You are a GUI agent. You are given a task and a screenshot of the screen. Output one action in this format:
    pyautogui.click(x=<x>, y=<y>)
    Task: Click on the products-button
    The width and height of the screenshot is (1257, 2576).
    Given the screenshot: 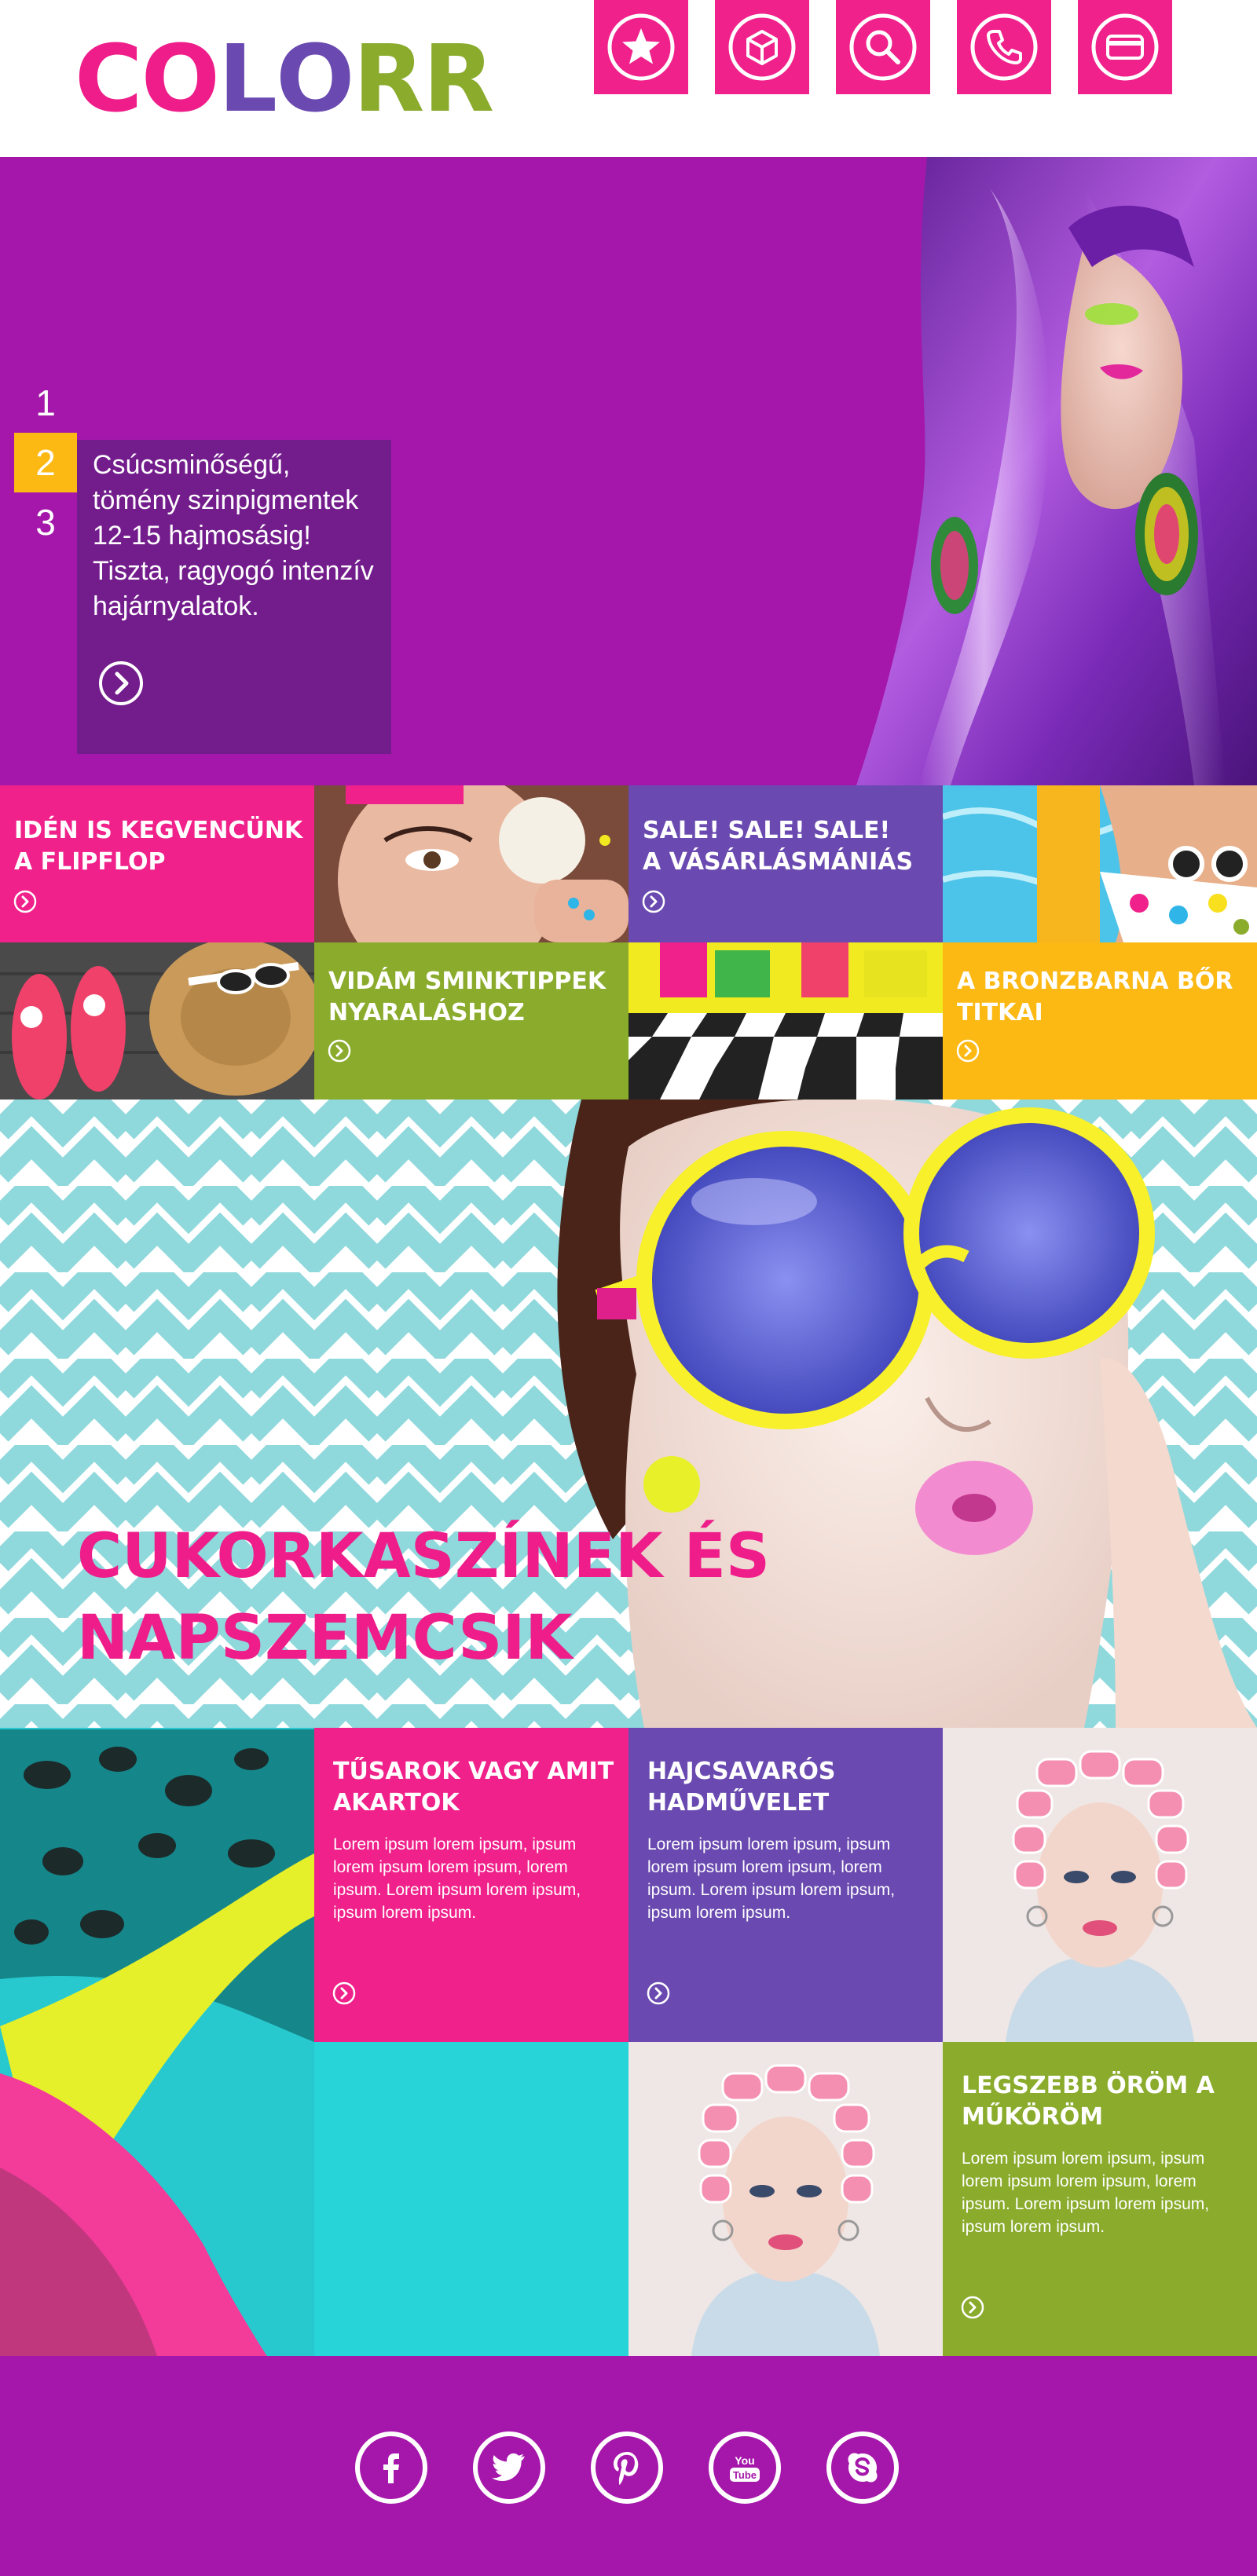 What is the action you would take?
    pyautogui.click(x=762, y=47)
    